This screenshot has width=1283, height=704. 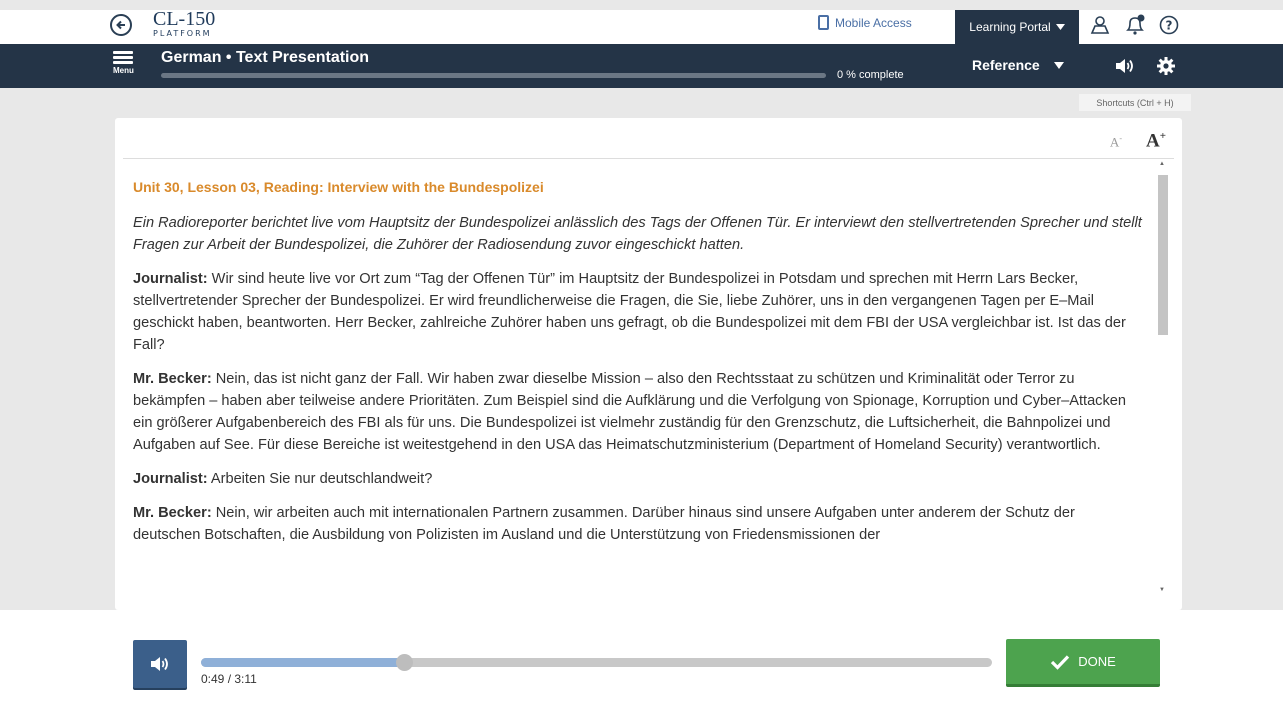 What do you see at coordinates (648, 158) in the screenshot?
I see `panel-divider` at bounding box center [648, 158].